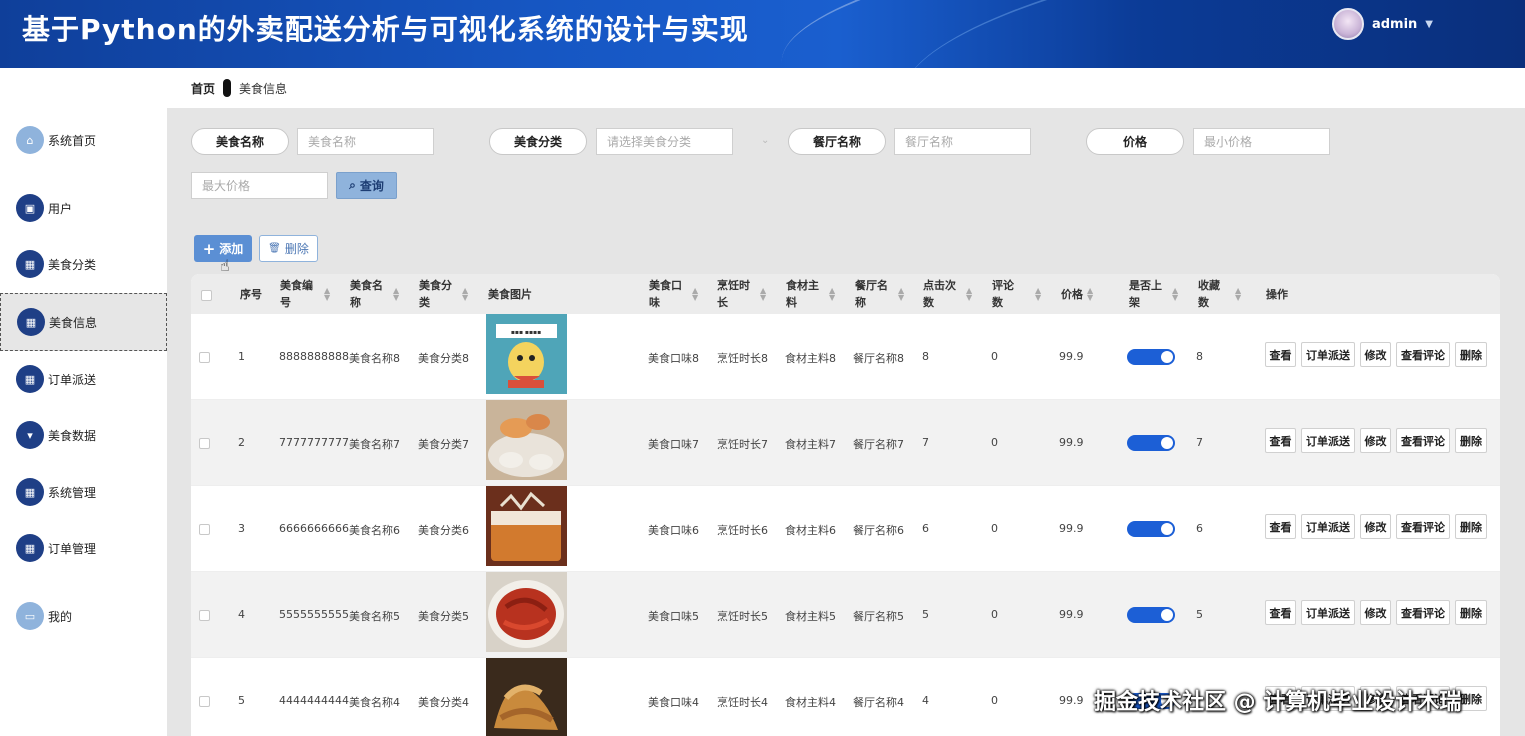 The image size is (1525, 736). What do you see at coordinates (1394, 24) in the screenshot?
I see `username: admin` at bounding box center [1394, 24].